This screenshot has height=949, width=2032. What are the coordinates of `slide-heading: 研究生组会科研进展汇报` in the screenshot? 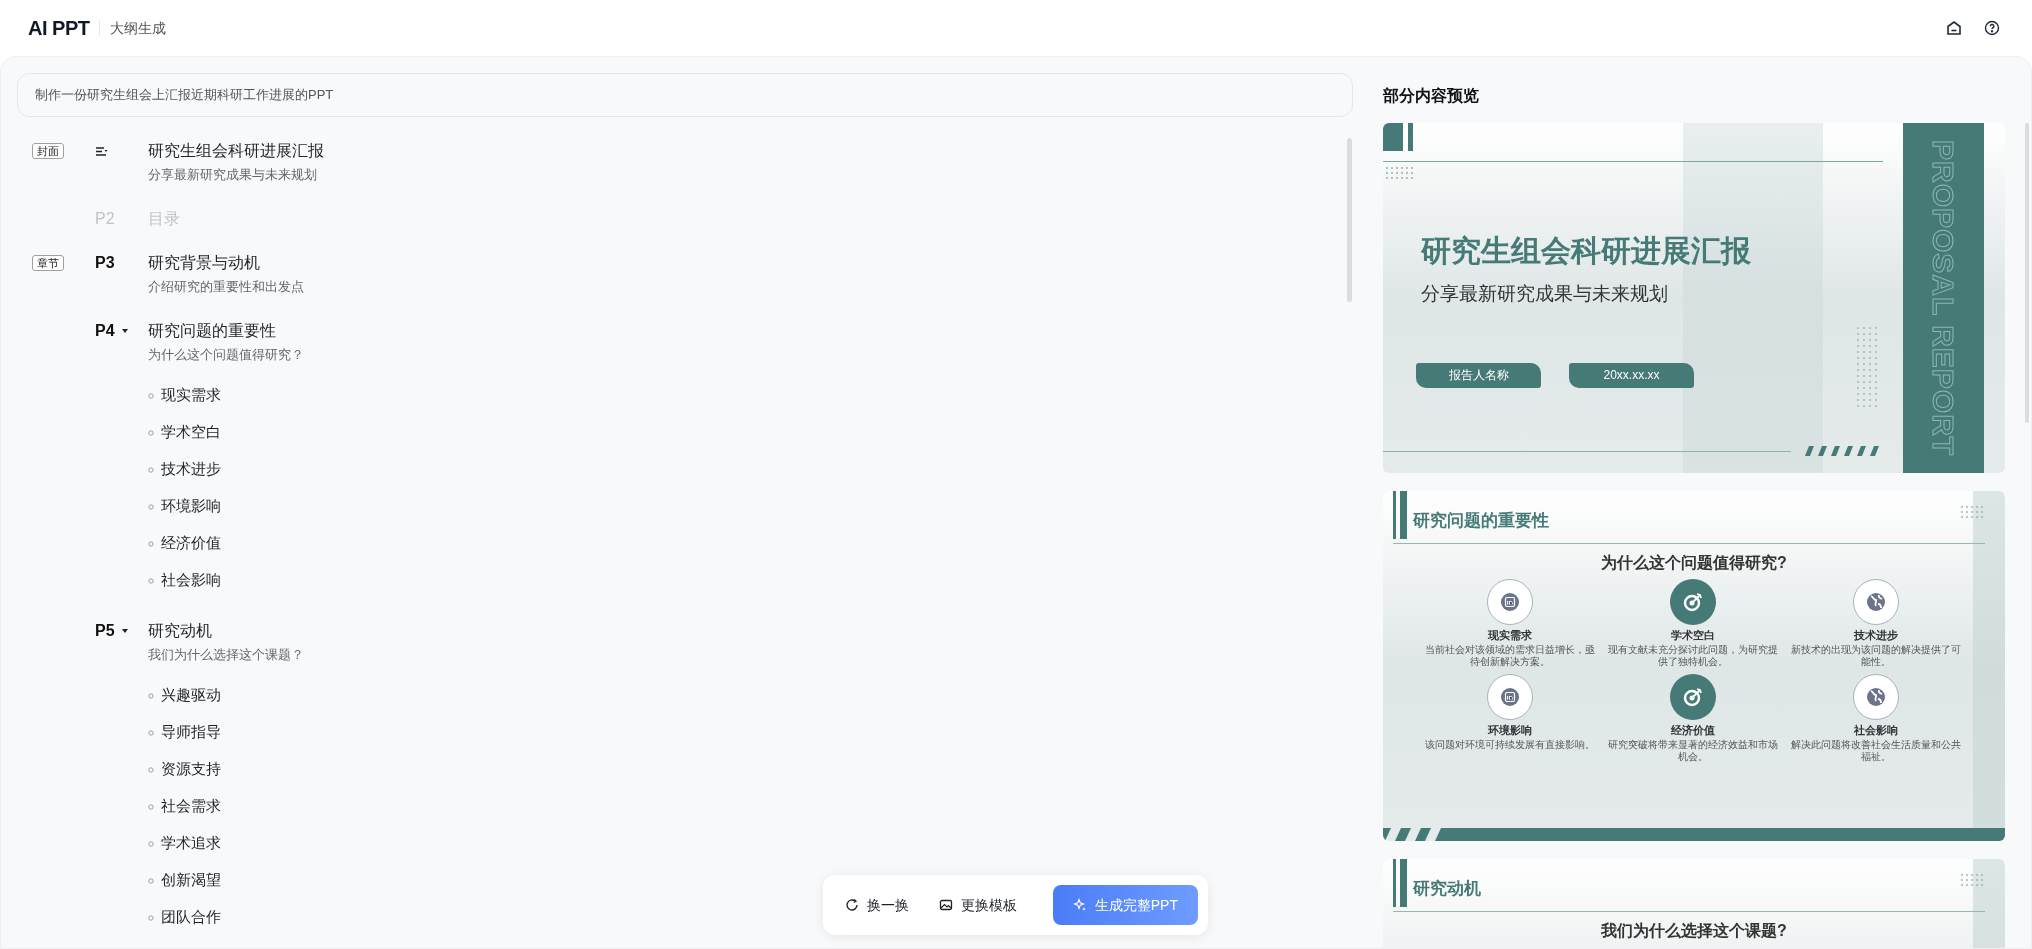 It's located at (1586, 251).